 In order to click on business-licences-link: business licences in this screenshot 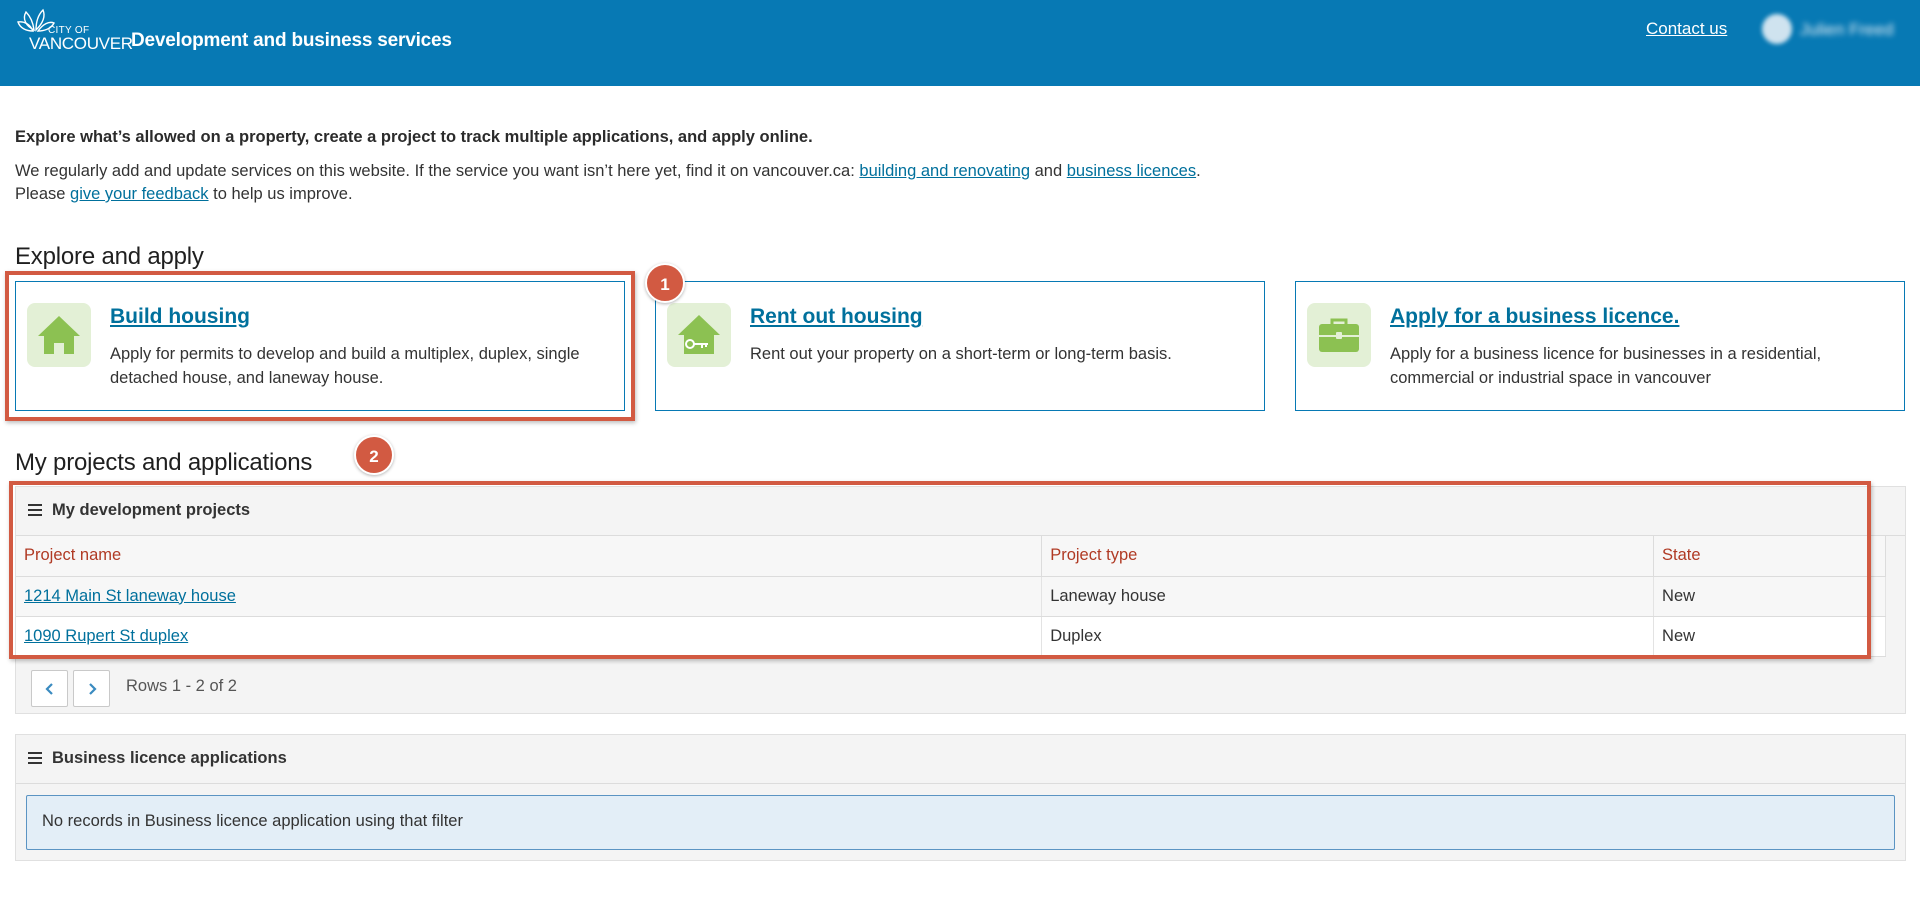, I will do `click(1131, 171)`.